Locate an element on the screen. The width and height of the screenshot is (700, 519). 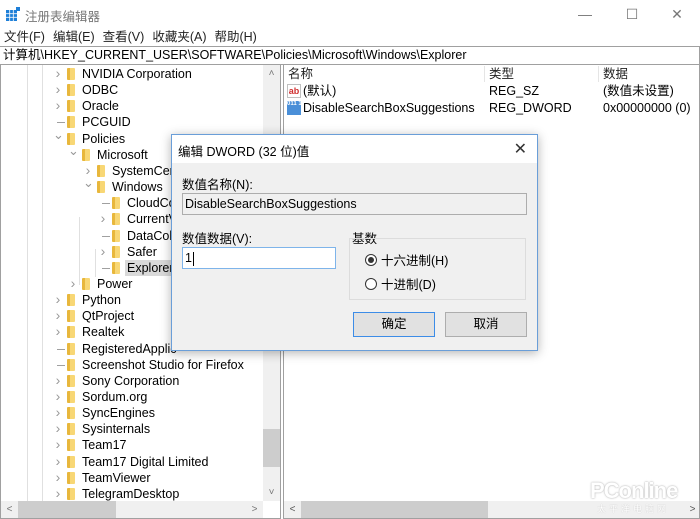
tree-hscroll-thumb is located at coordinates (67, 509).